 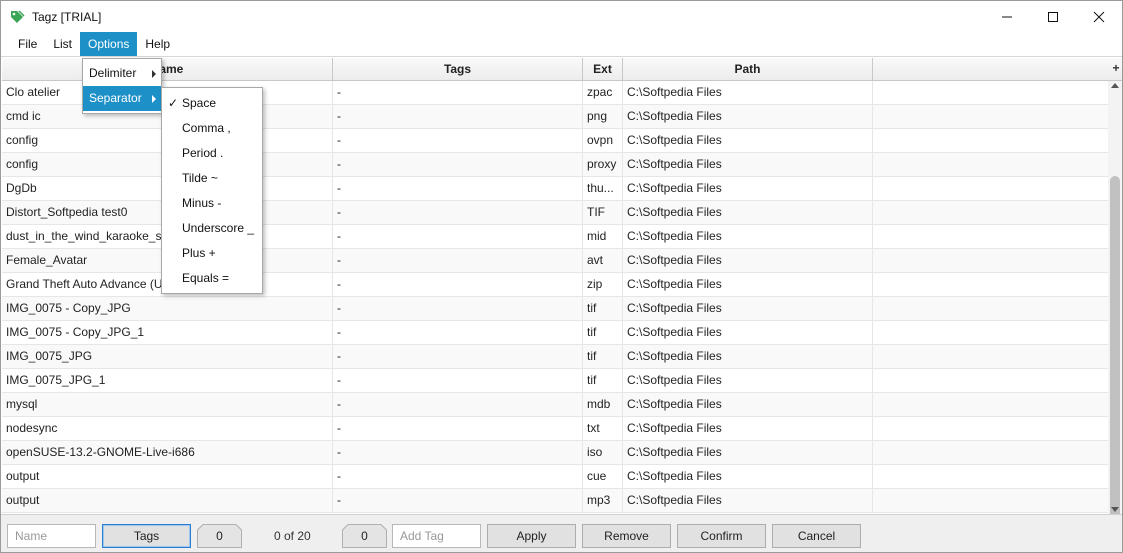 What do you see at coordinates (603, 213) in the screenshot?
I see `cell-ext: TIF` at bounding box center [603, 213].